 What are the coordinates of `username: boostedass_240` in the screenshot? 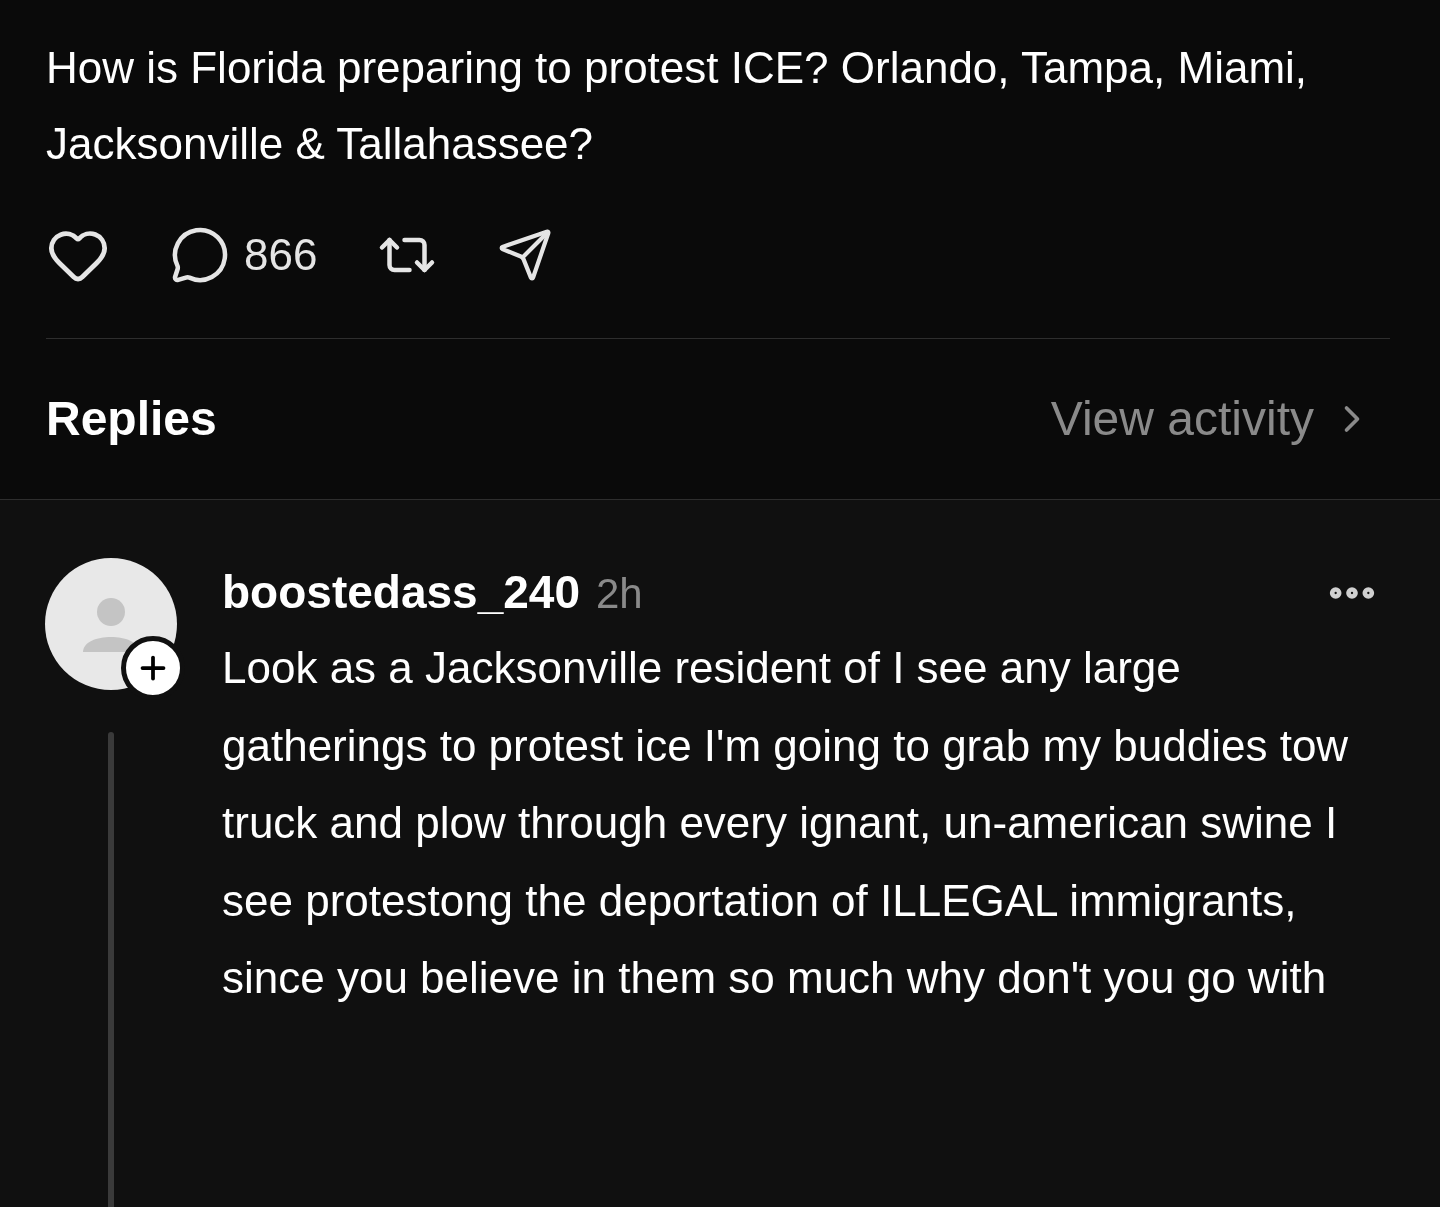 It's located at (401, 592).